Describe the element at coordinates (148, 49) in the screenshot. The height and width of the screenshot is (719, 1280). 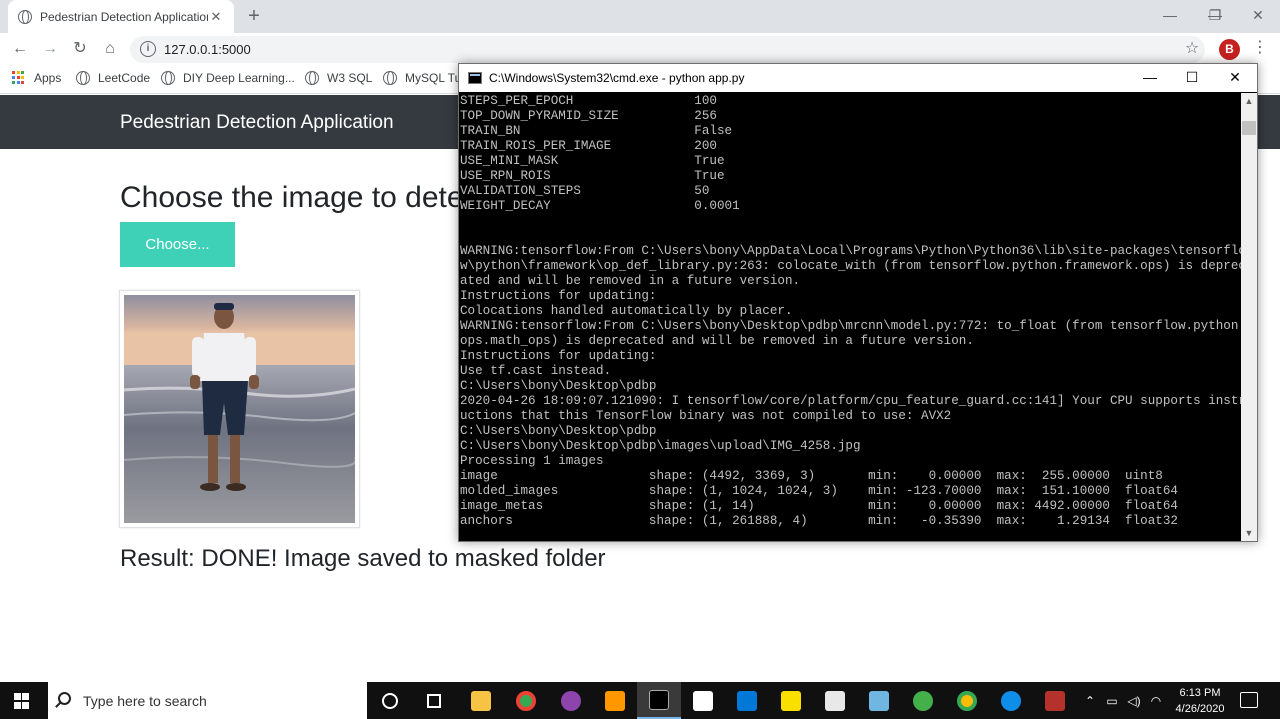
I see `info-icon: i` at that location.